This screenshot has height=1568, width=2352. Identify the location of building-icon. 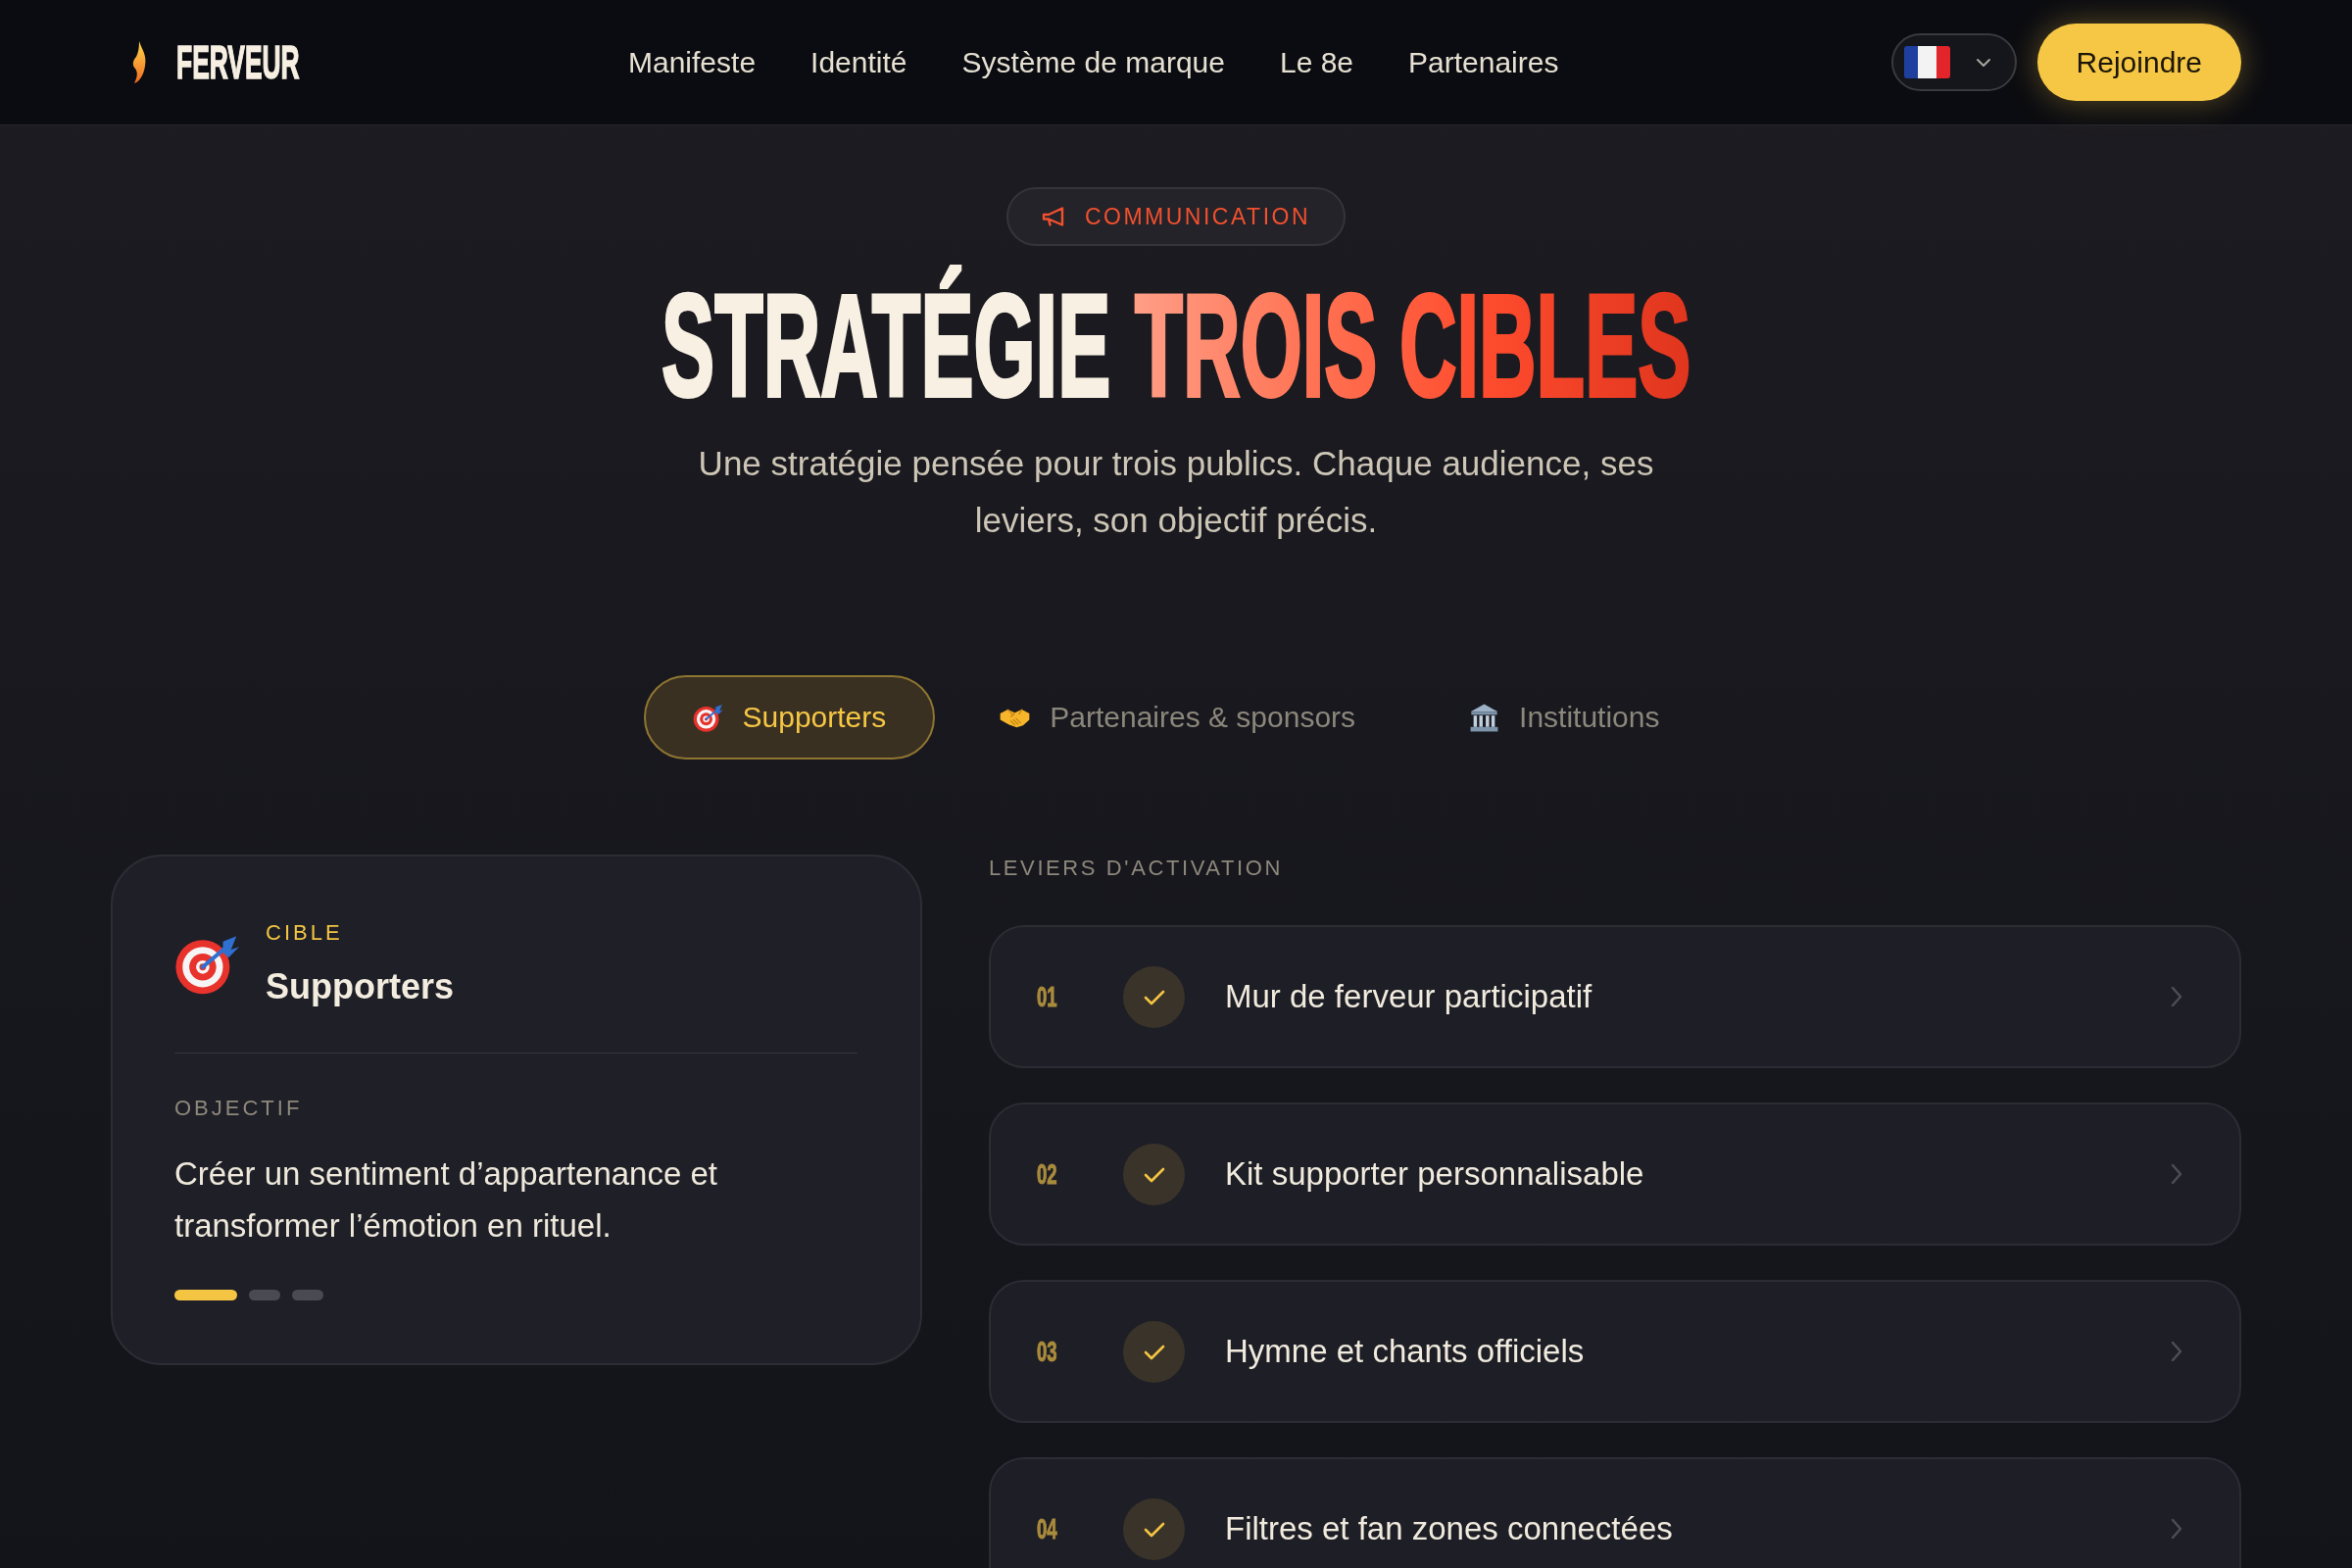
(1484, 717).